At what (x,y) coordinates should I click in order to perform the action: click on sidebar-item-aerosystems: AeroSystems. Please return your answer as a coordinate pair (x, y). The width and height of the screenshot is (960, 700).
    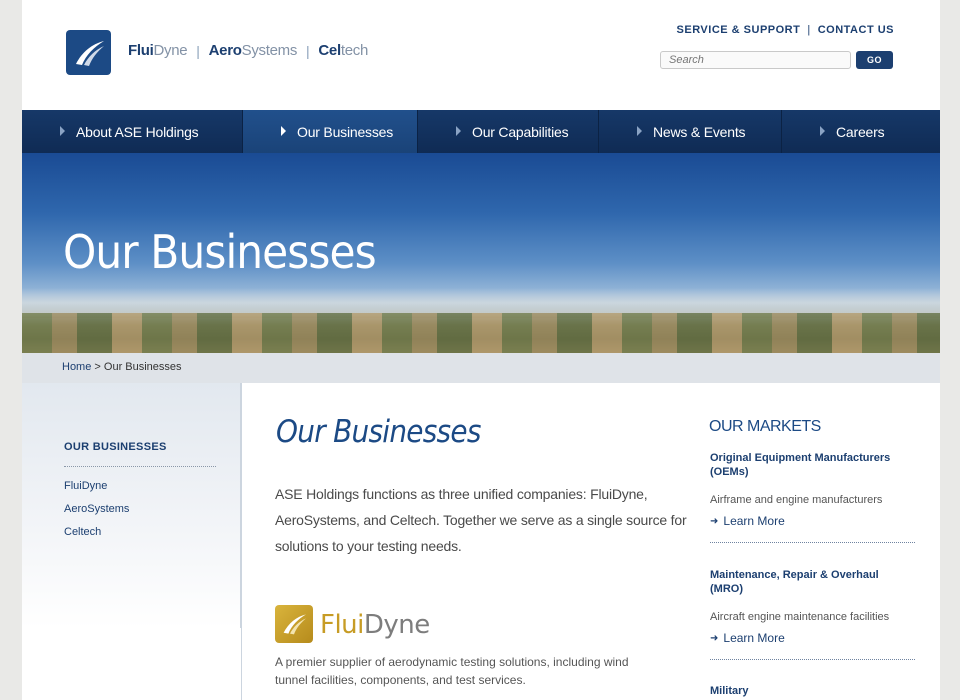
    Looking at the image, I should click on (96, 509).